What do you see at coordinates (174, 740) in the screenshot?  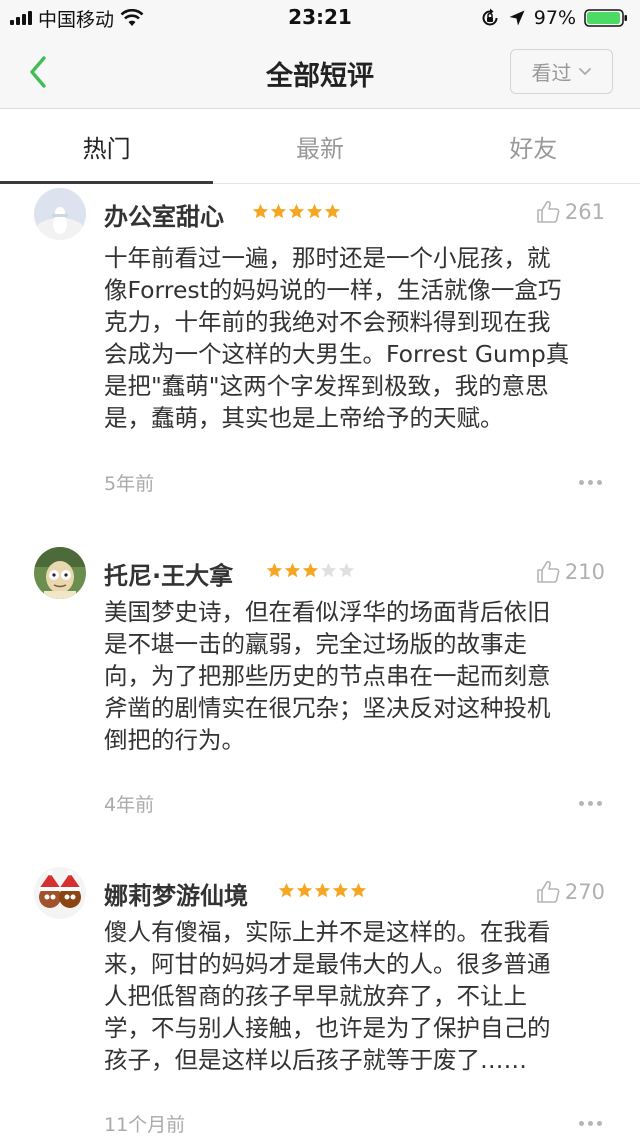 I see `comment-line: 倒把的行为。` at bounding box center [174, 740].